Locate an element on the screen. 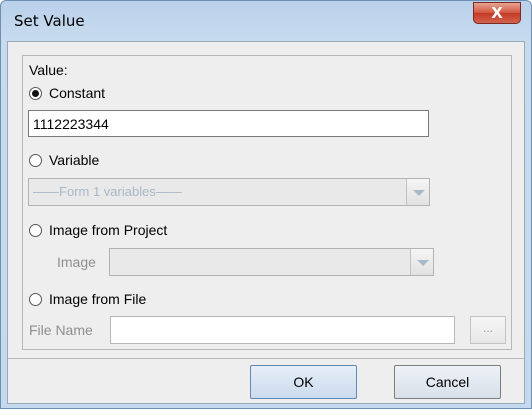  close-button: X is located at coordinates (497, 13).